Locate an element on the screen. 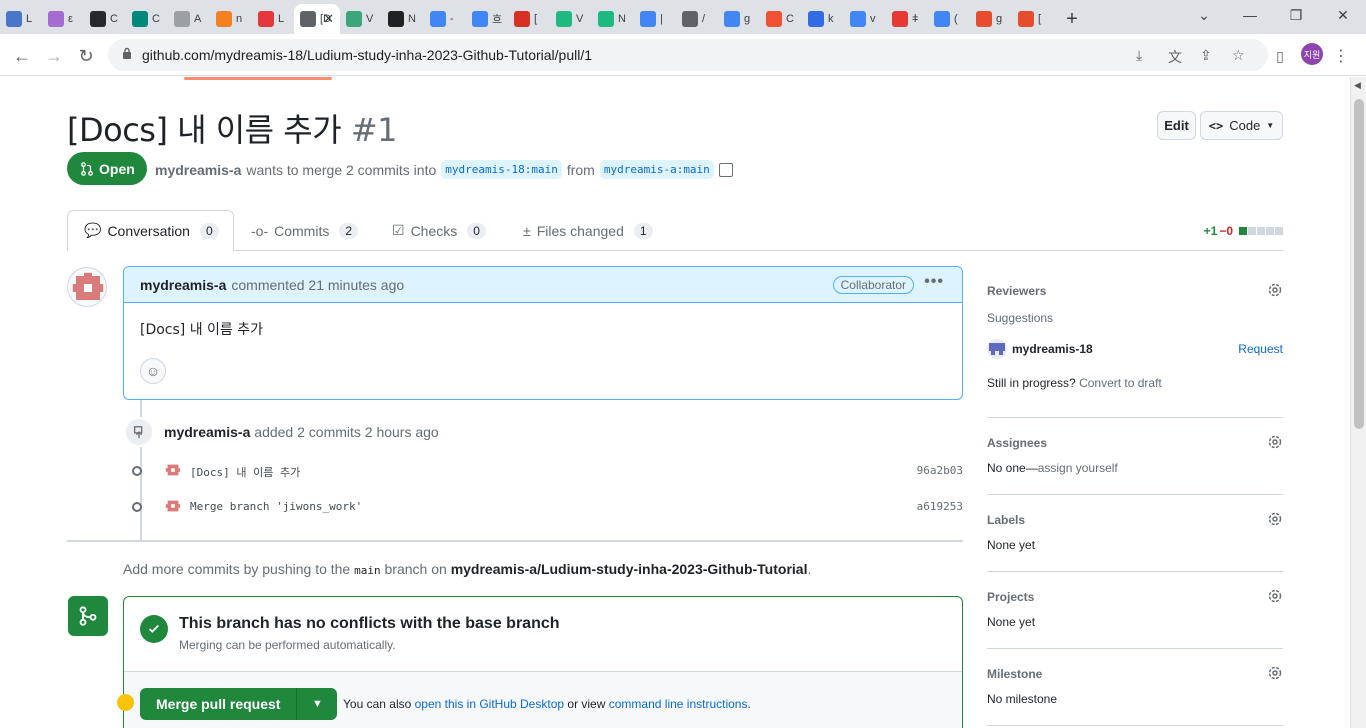 The width and height of the screenshot is (1366, 728). browser-tab: 흐 is located at coordinates (487, 19).